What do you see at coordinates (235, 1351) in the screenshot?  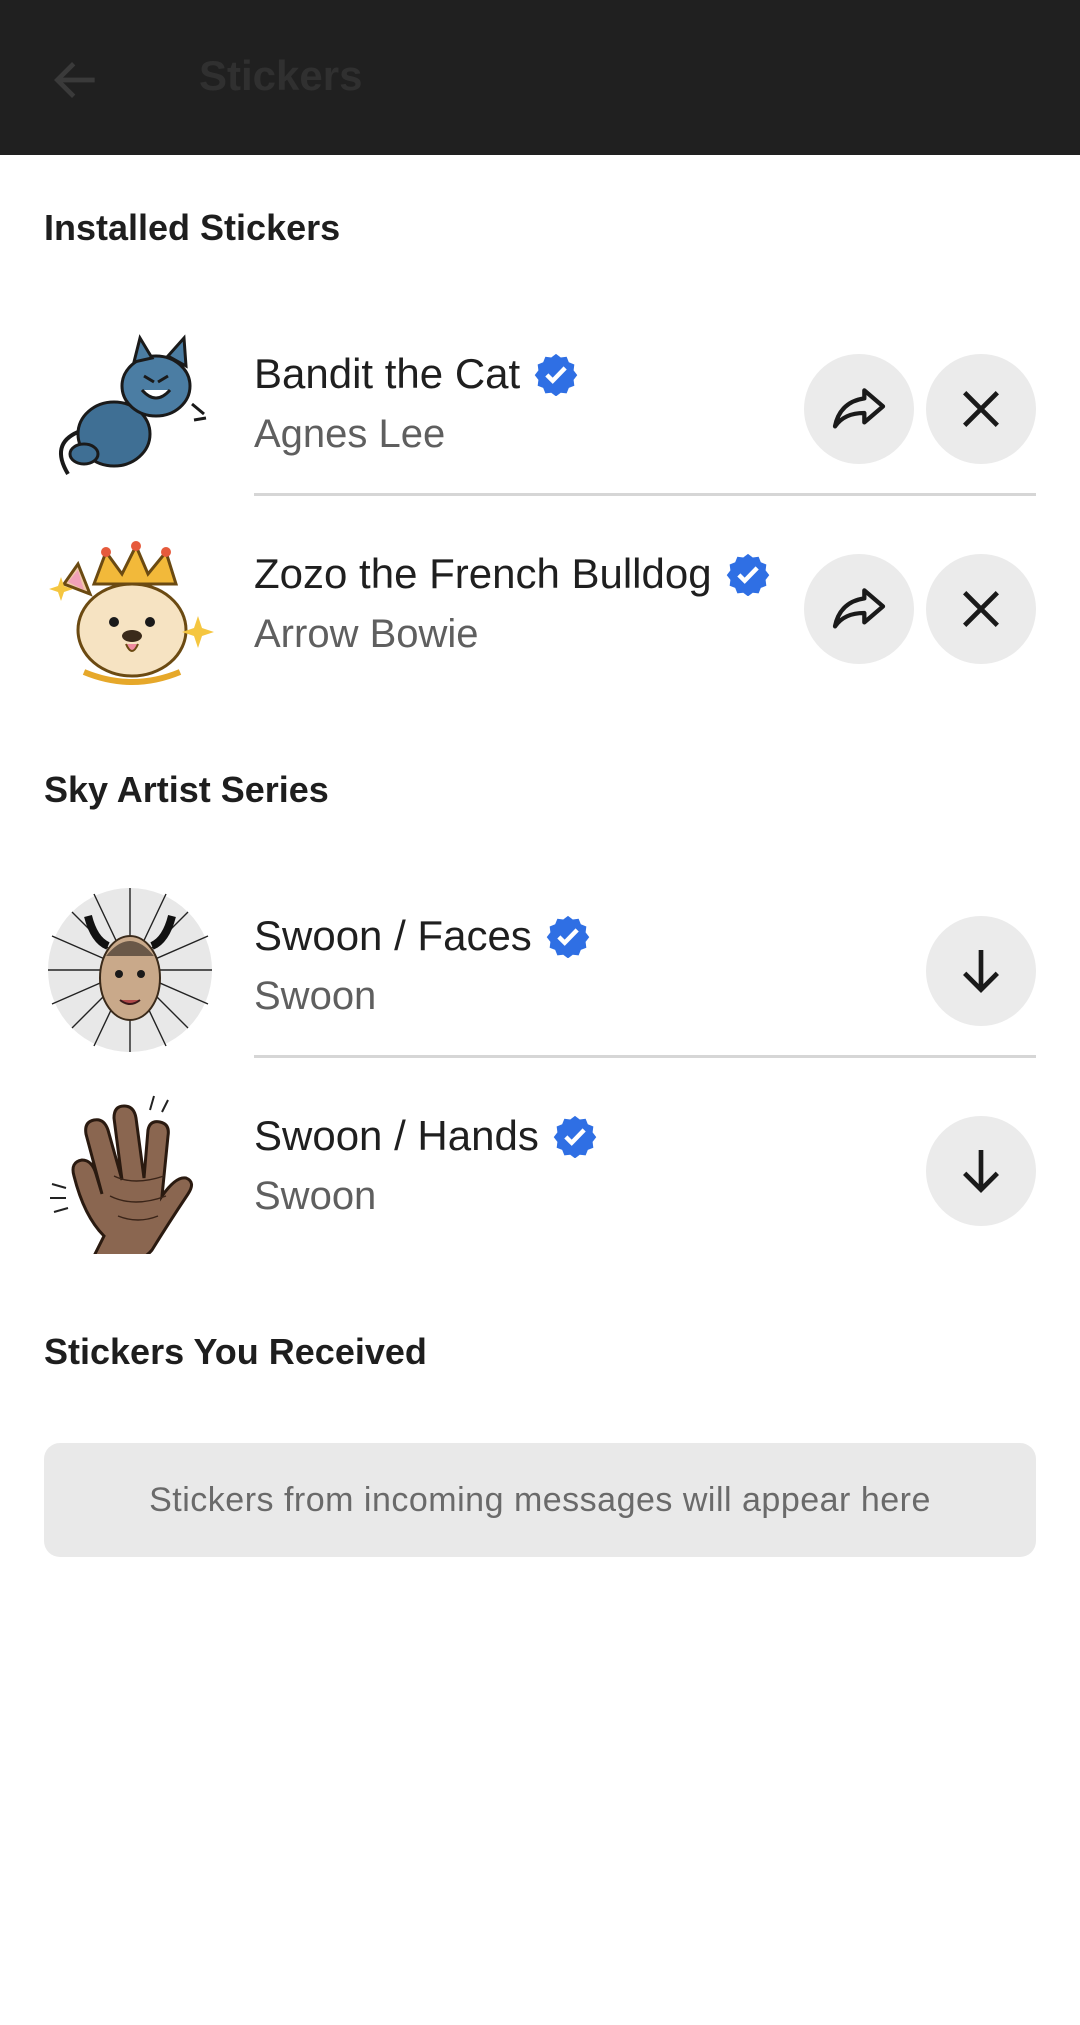 I see `section-title-received: Stickers You Received` at bounding box center [235, 1351].